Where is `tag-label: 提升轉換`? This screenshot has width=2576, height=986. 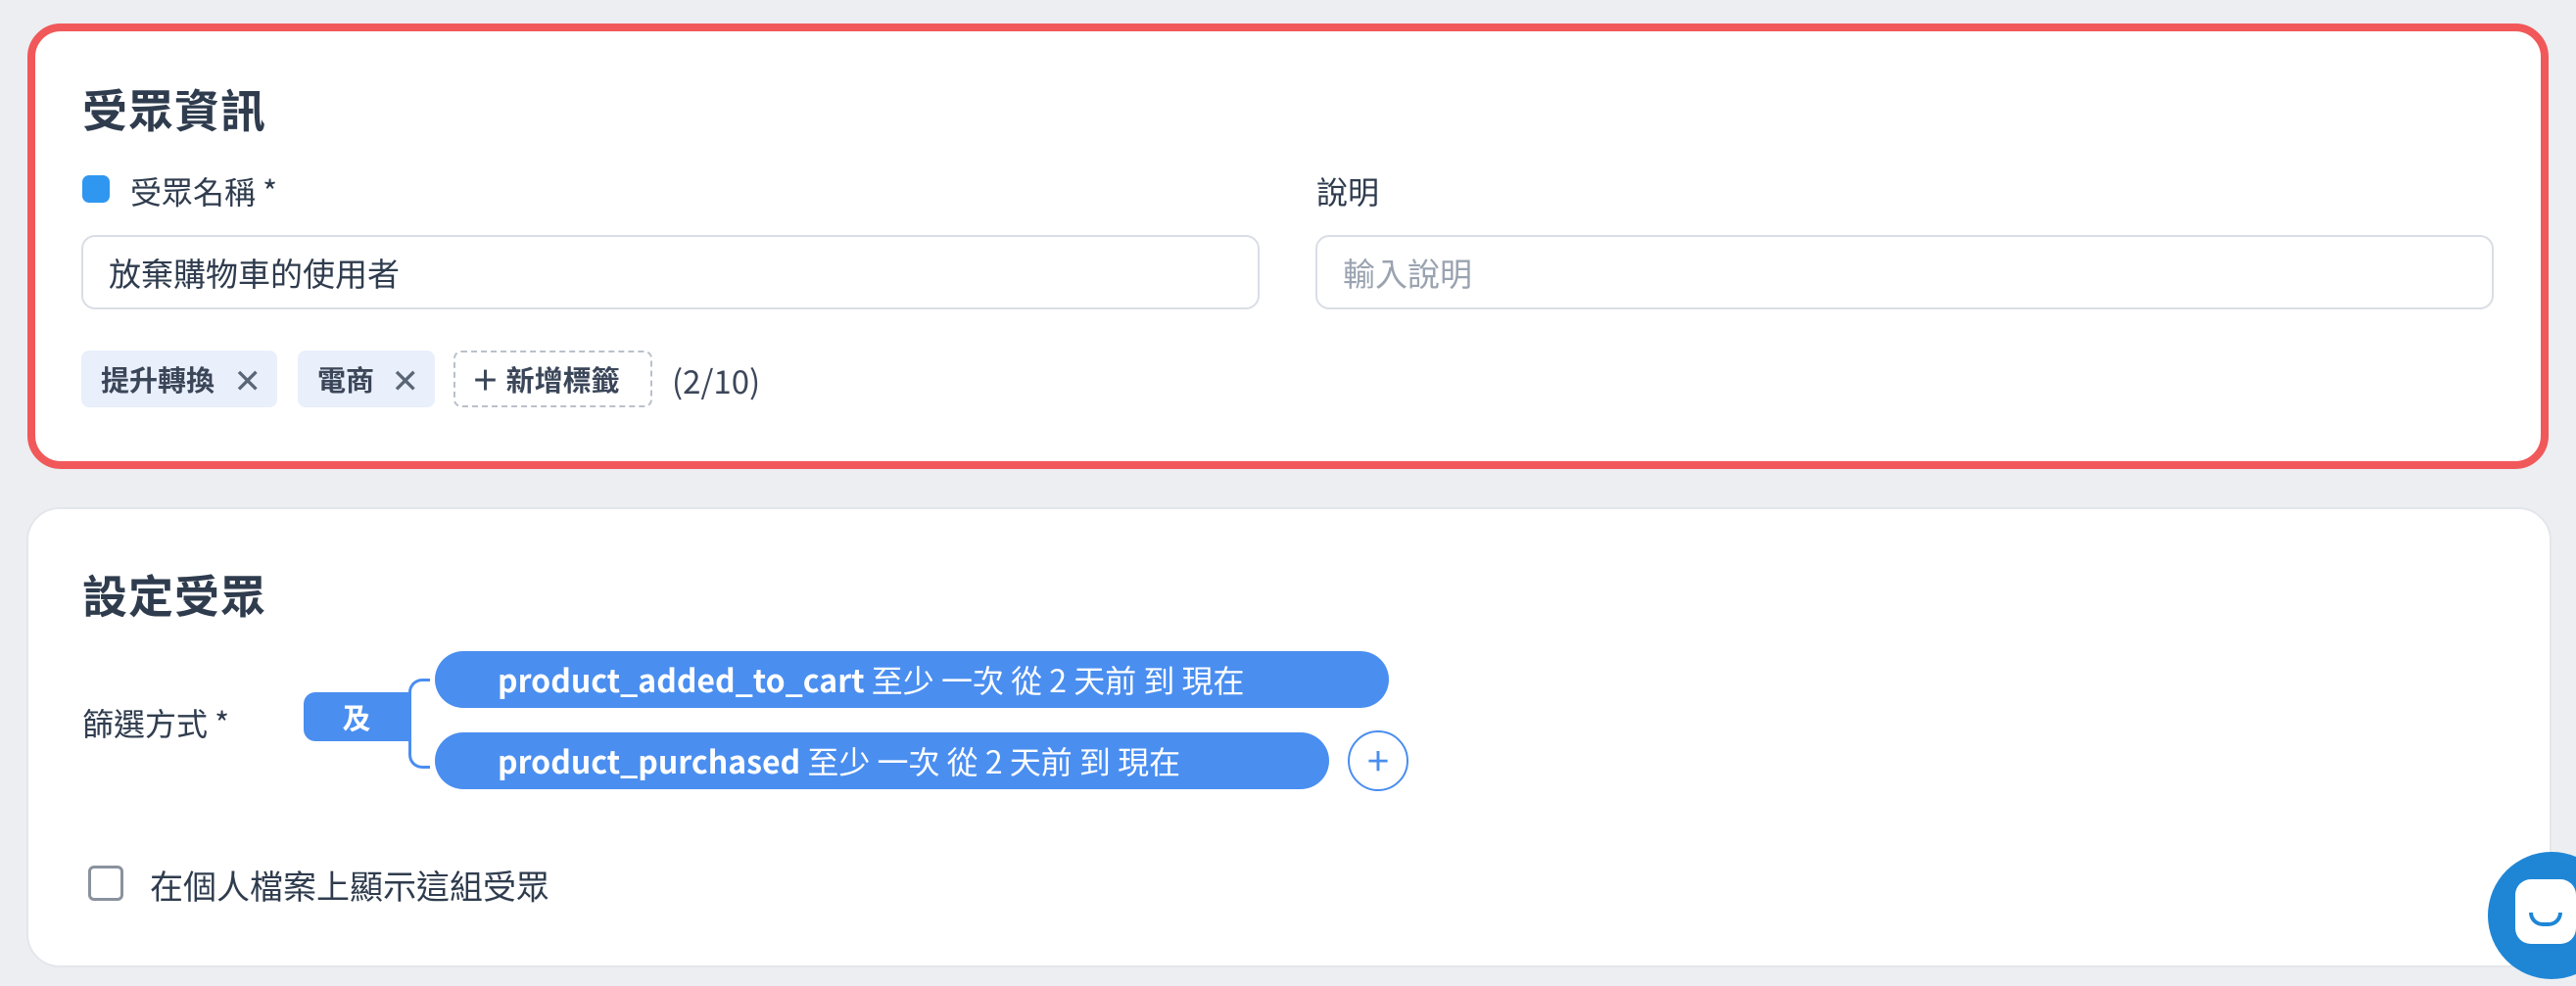 tag-label: 提升轉換 is located at coordinates (158, 378).